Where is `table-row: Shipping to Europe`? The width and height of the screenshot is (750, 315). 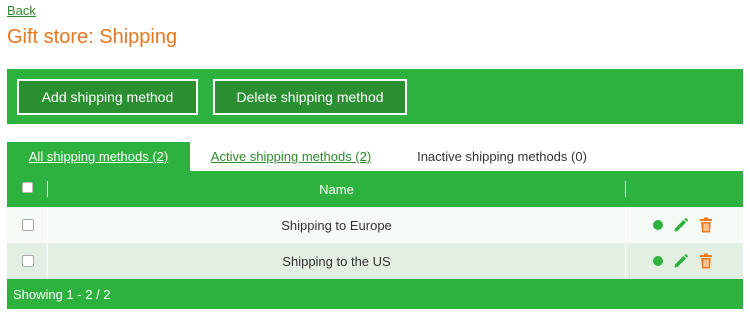
table-row: Shipping to Europe is located at coordinates (375, 225).